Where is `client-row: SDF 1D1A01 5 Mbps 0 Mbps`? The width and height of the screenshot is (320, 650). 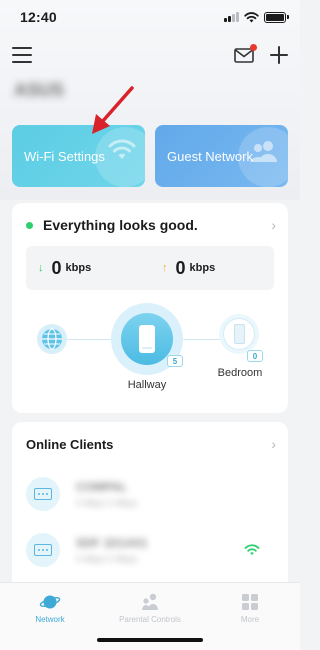 client-row: SDF 1D1A01 5 Mbps 0 Mbps is located at coordinates (151, 550).